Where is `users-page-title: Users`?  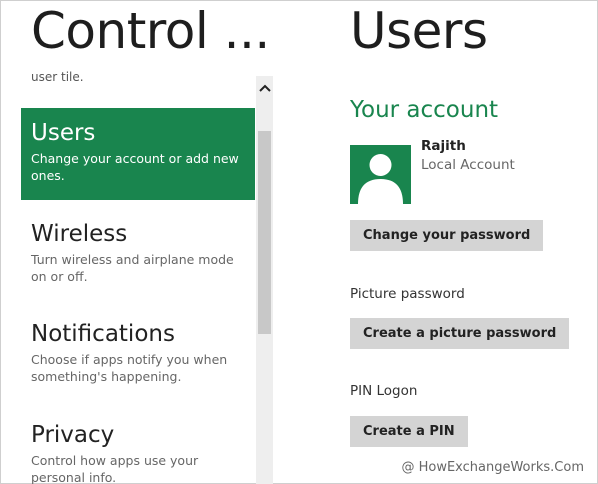 users-page-title: Users is located at coordinates (419, 31).